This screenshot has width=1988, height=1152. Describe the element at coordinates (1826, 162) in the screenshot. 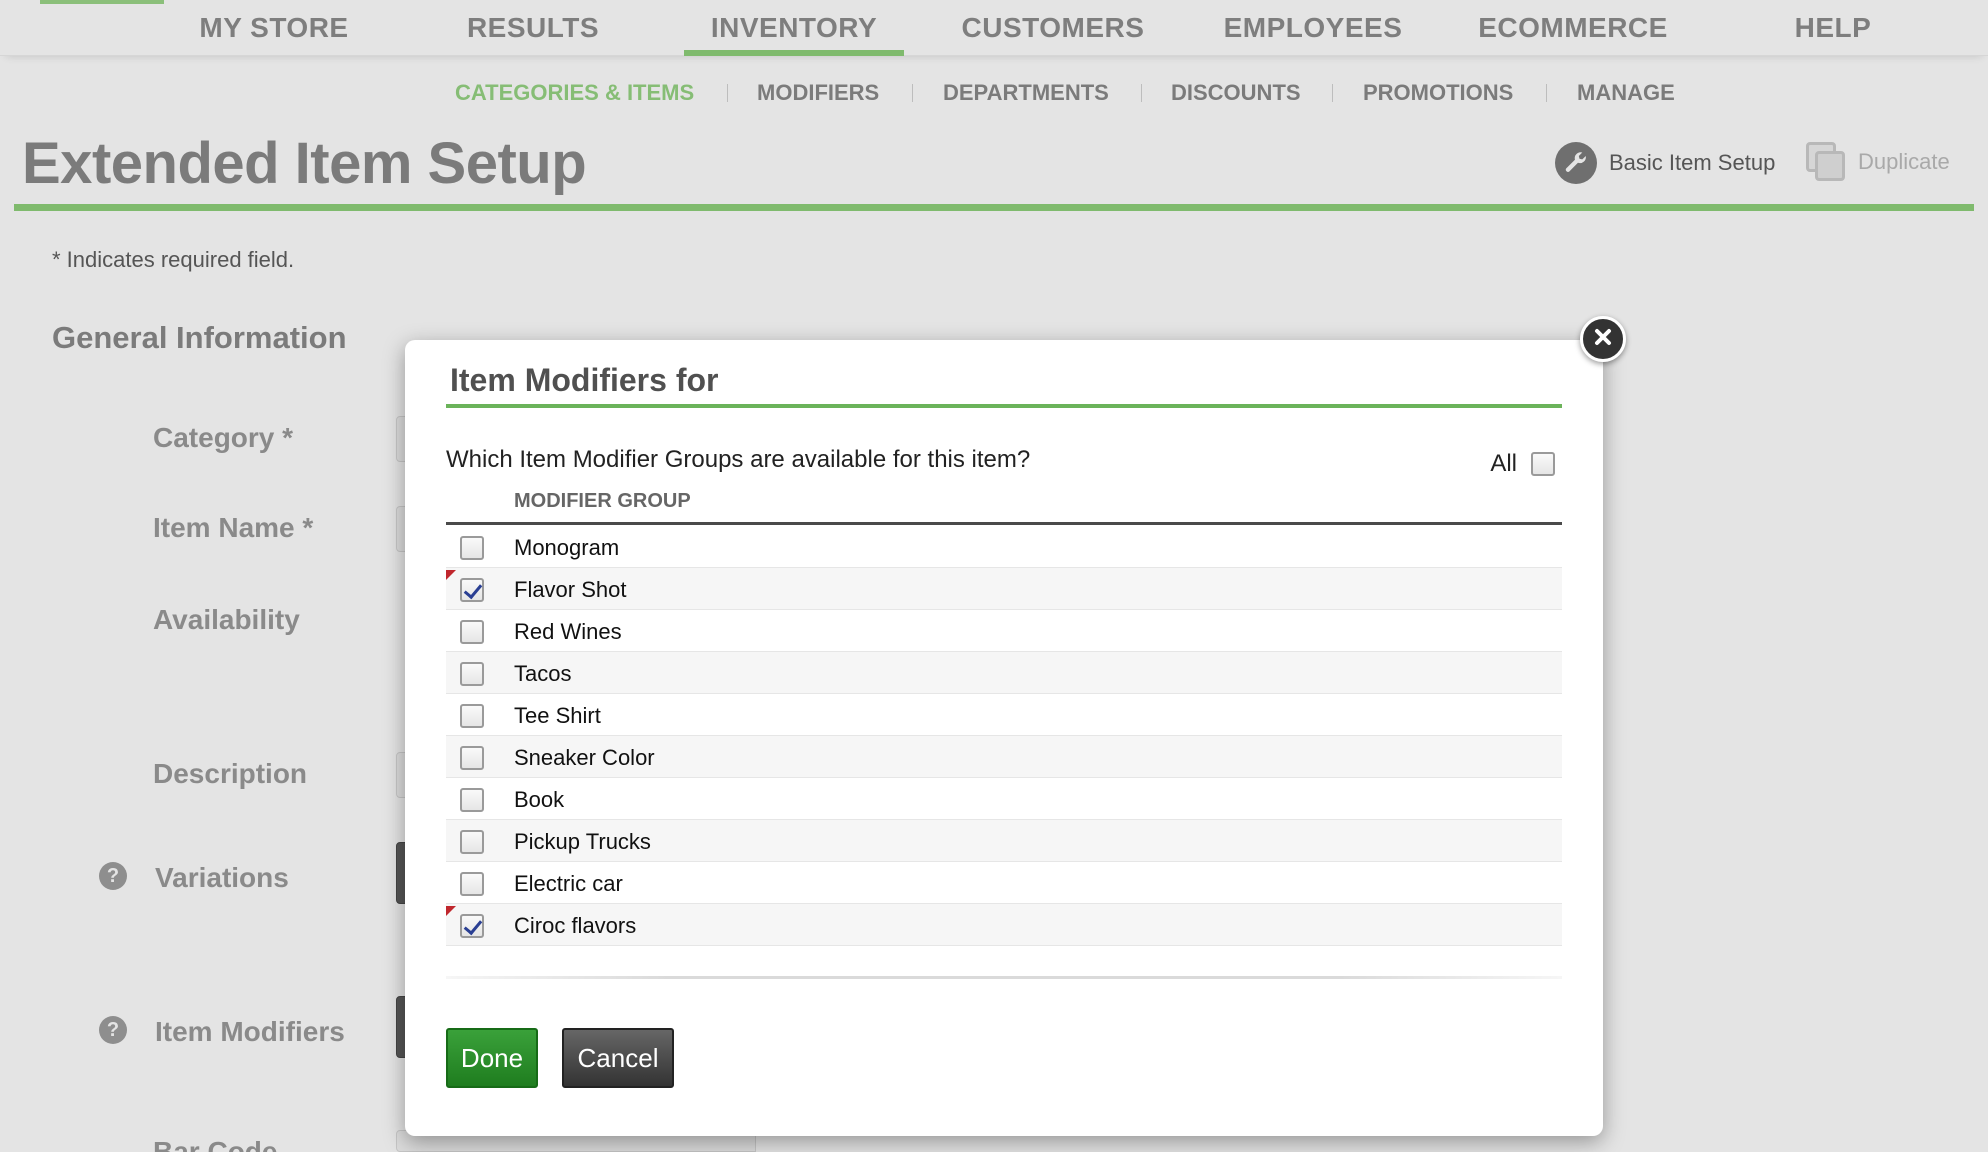

I see `duplicate-icon` at that location.